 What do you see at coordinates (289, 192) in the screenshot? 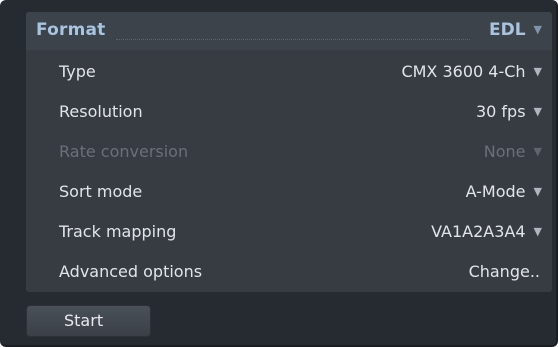
I see `setting-row-sort-mode: Sort mode A-Mode ▼` at bounding box center [289, 192].